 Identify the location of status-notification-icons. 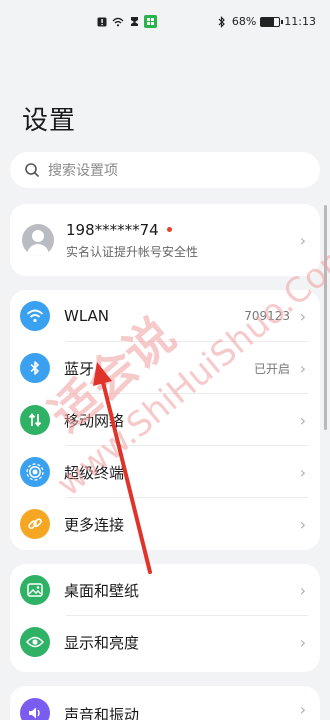
(126, 21).